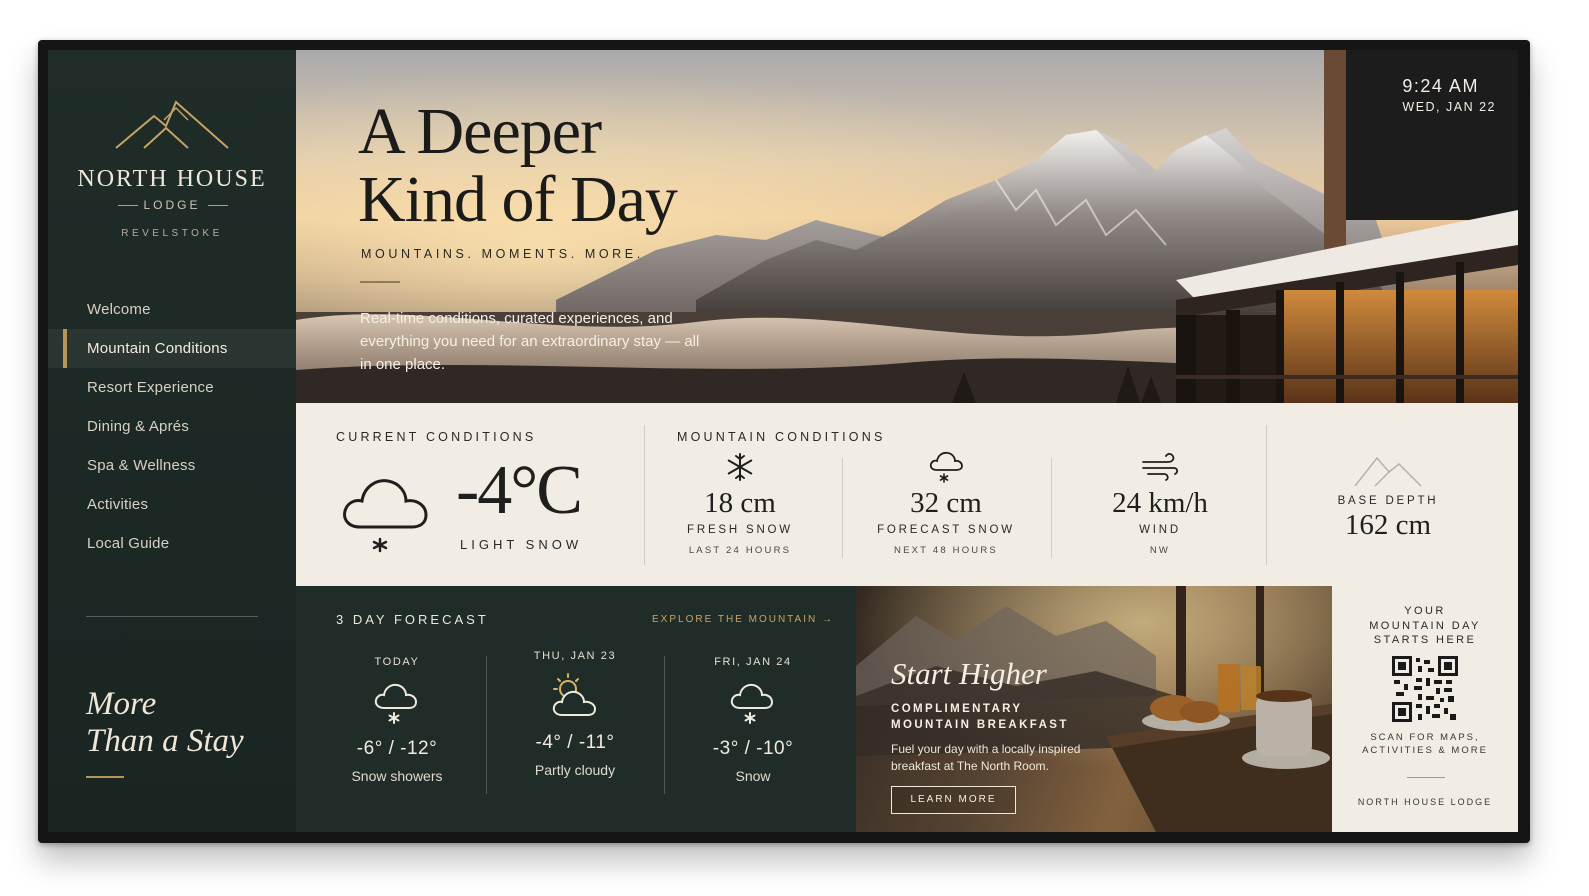  What do you see at coordinates (436, 437) in the screenshot?
I see `current-conditions-label: CURRENT CONDITIONS` at bounding box center [436, 437].